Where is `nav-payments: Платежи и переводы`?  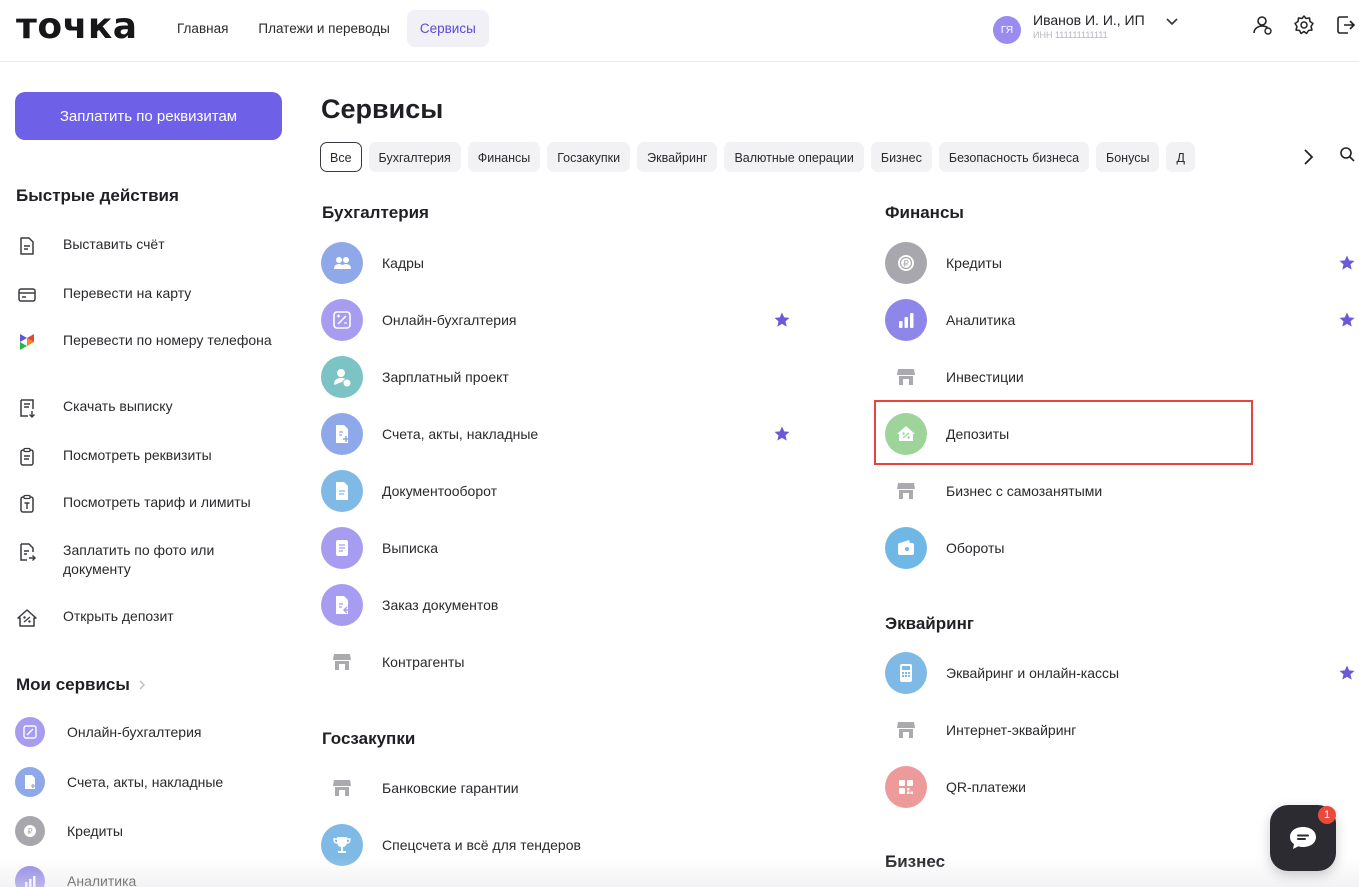 nav-payments: Платежи и переводы is located at coordinates (323, 28).